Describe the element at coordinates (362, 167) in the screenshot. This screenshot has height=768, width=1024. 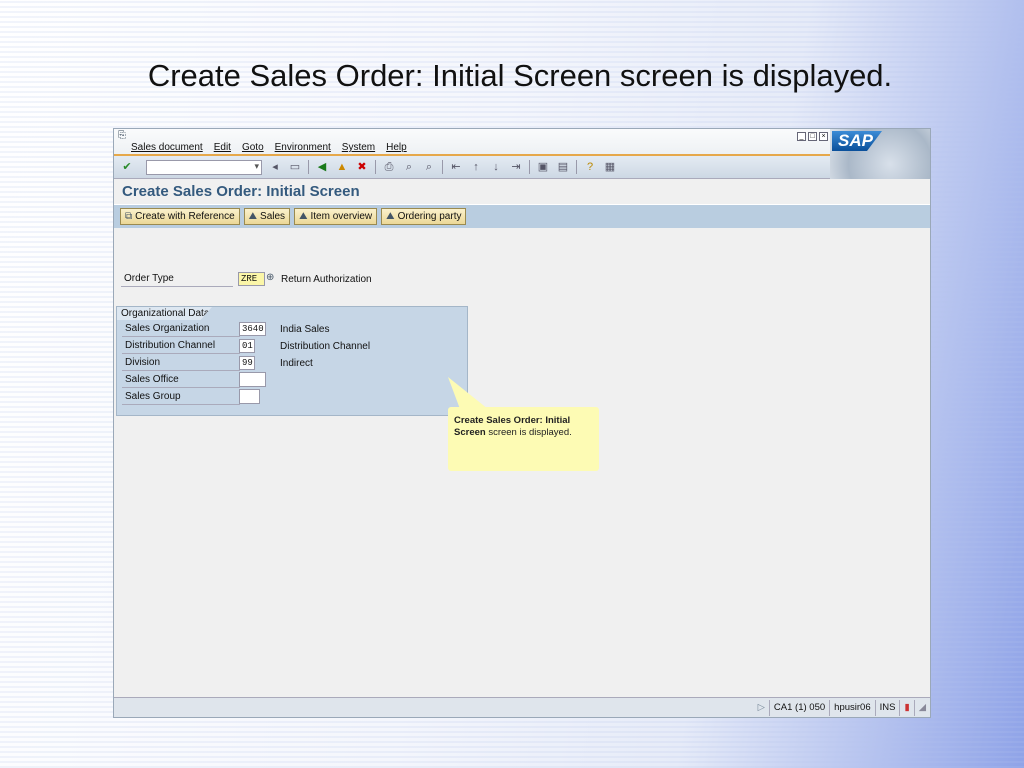
I see `cancel-icon: ✖` at that location.